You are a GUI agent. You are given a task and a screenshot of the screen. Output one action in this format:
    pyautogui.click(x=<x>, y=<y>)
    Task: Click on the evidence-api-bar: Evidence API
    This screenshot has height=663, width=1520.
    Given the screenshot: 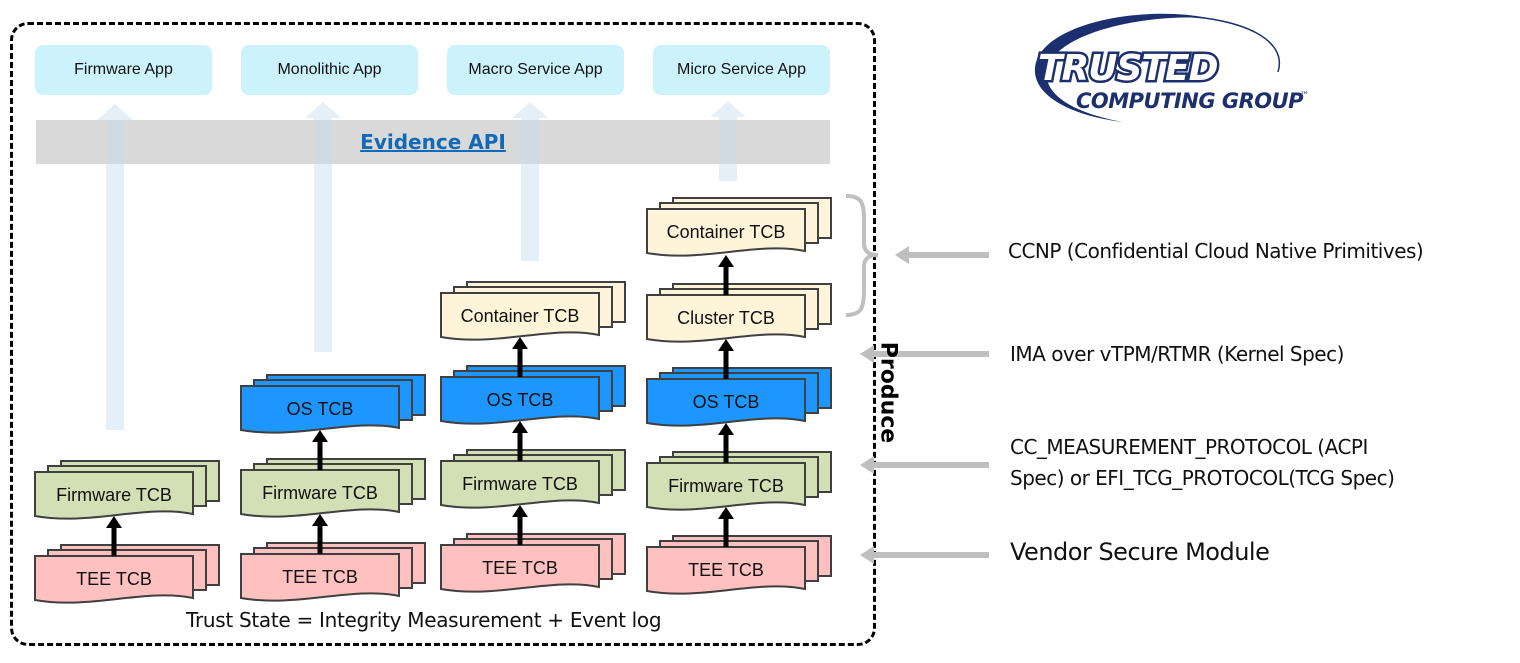 What is the action you would take?
    pyautogui.click(x=433, y=142)
    